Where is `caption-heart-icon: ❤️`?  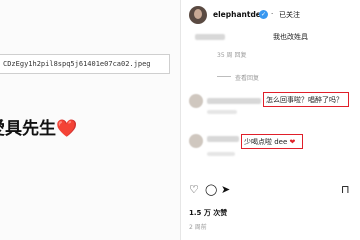 caption-heart-icon: ❤️ is located at coordinates (67, 129).